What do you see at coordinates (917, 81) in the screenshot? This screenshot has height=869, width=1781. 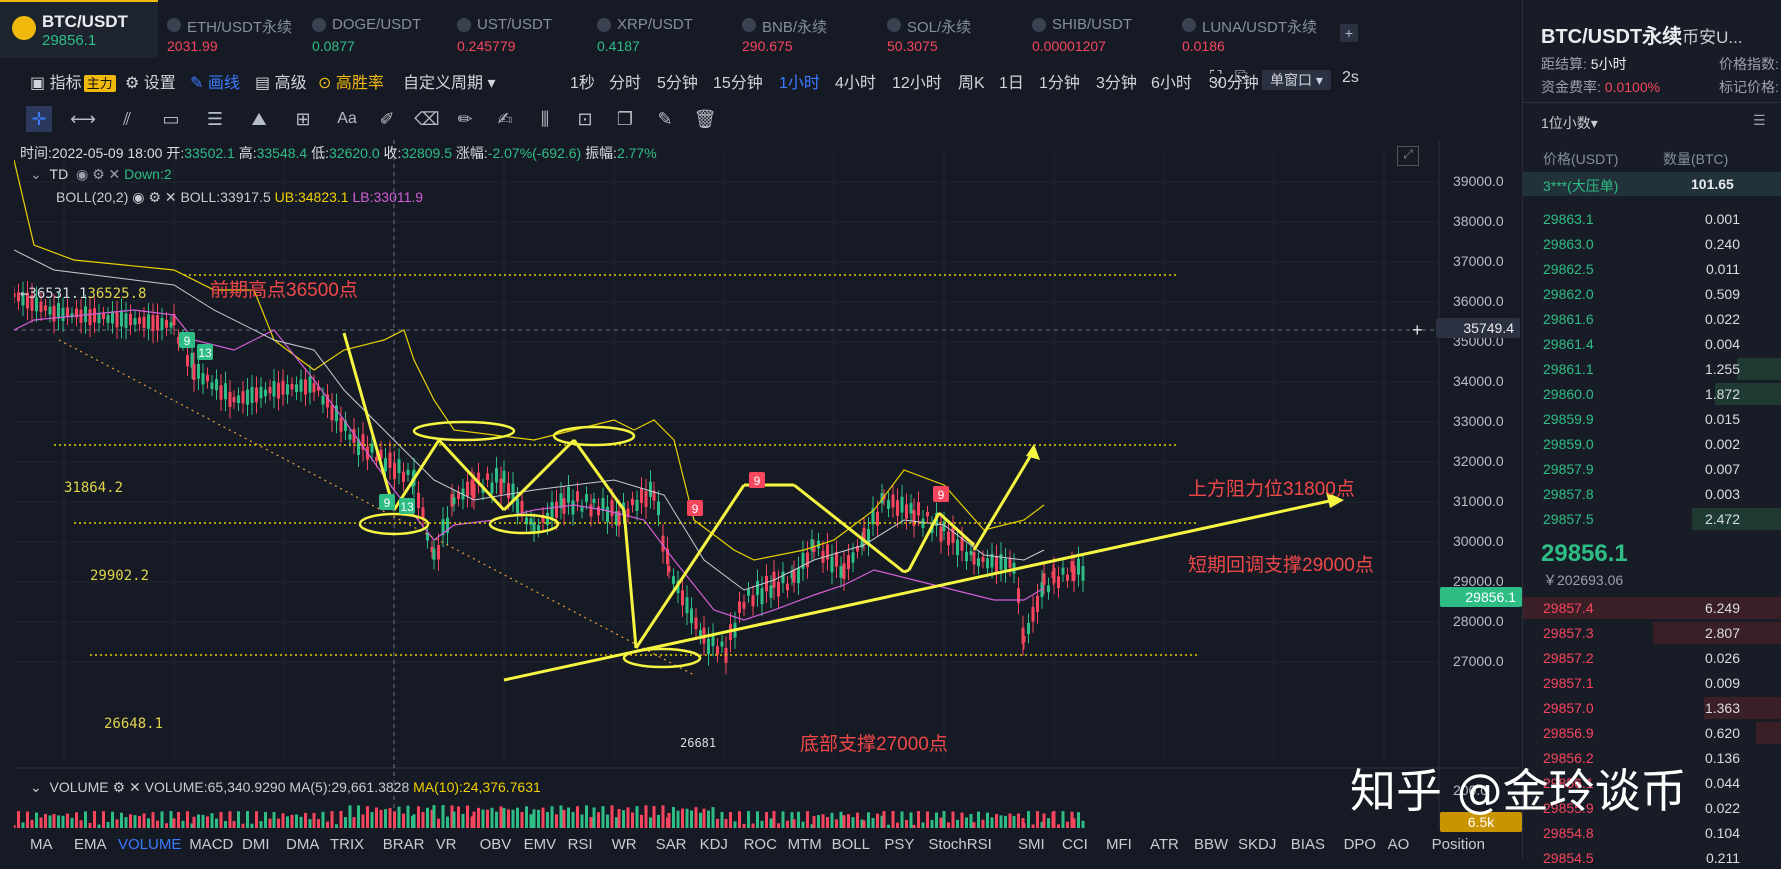 I see `period-6: 12小时` at bounding box center [917, 81].